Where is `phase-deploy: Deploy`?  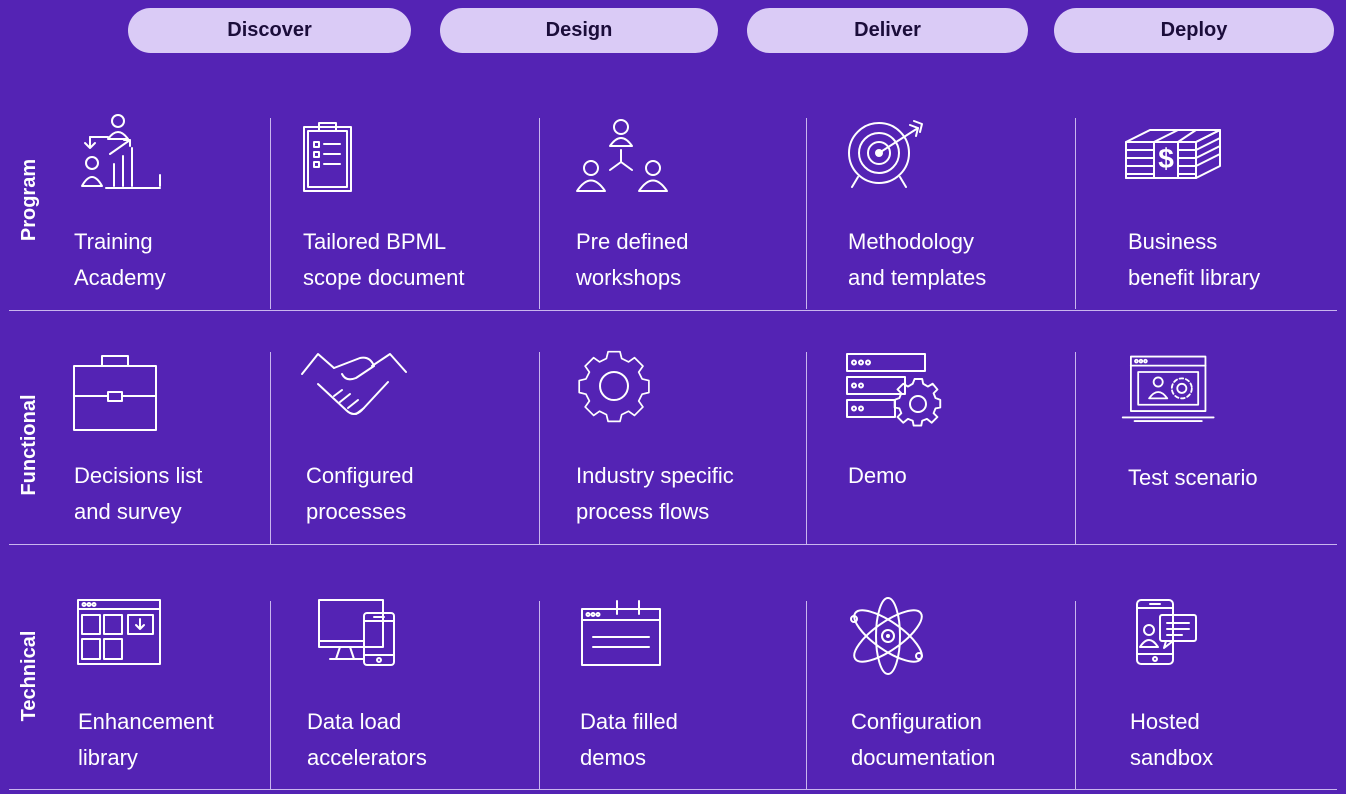 phase-deploy: Deploy is located at coordinates (1194, 30).